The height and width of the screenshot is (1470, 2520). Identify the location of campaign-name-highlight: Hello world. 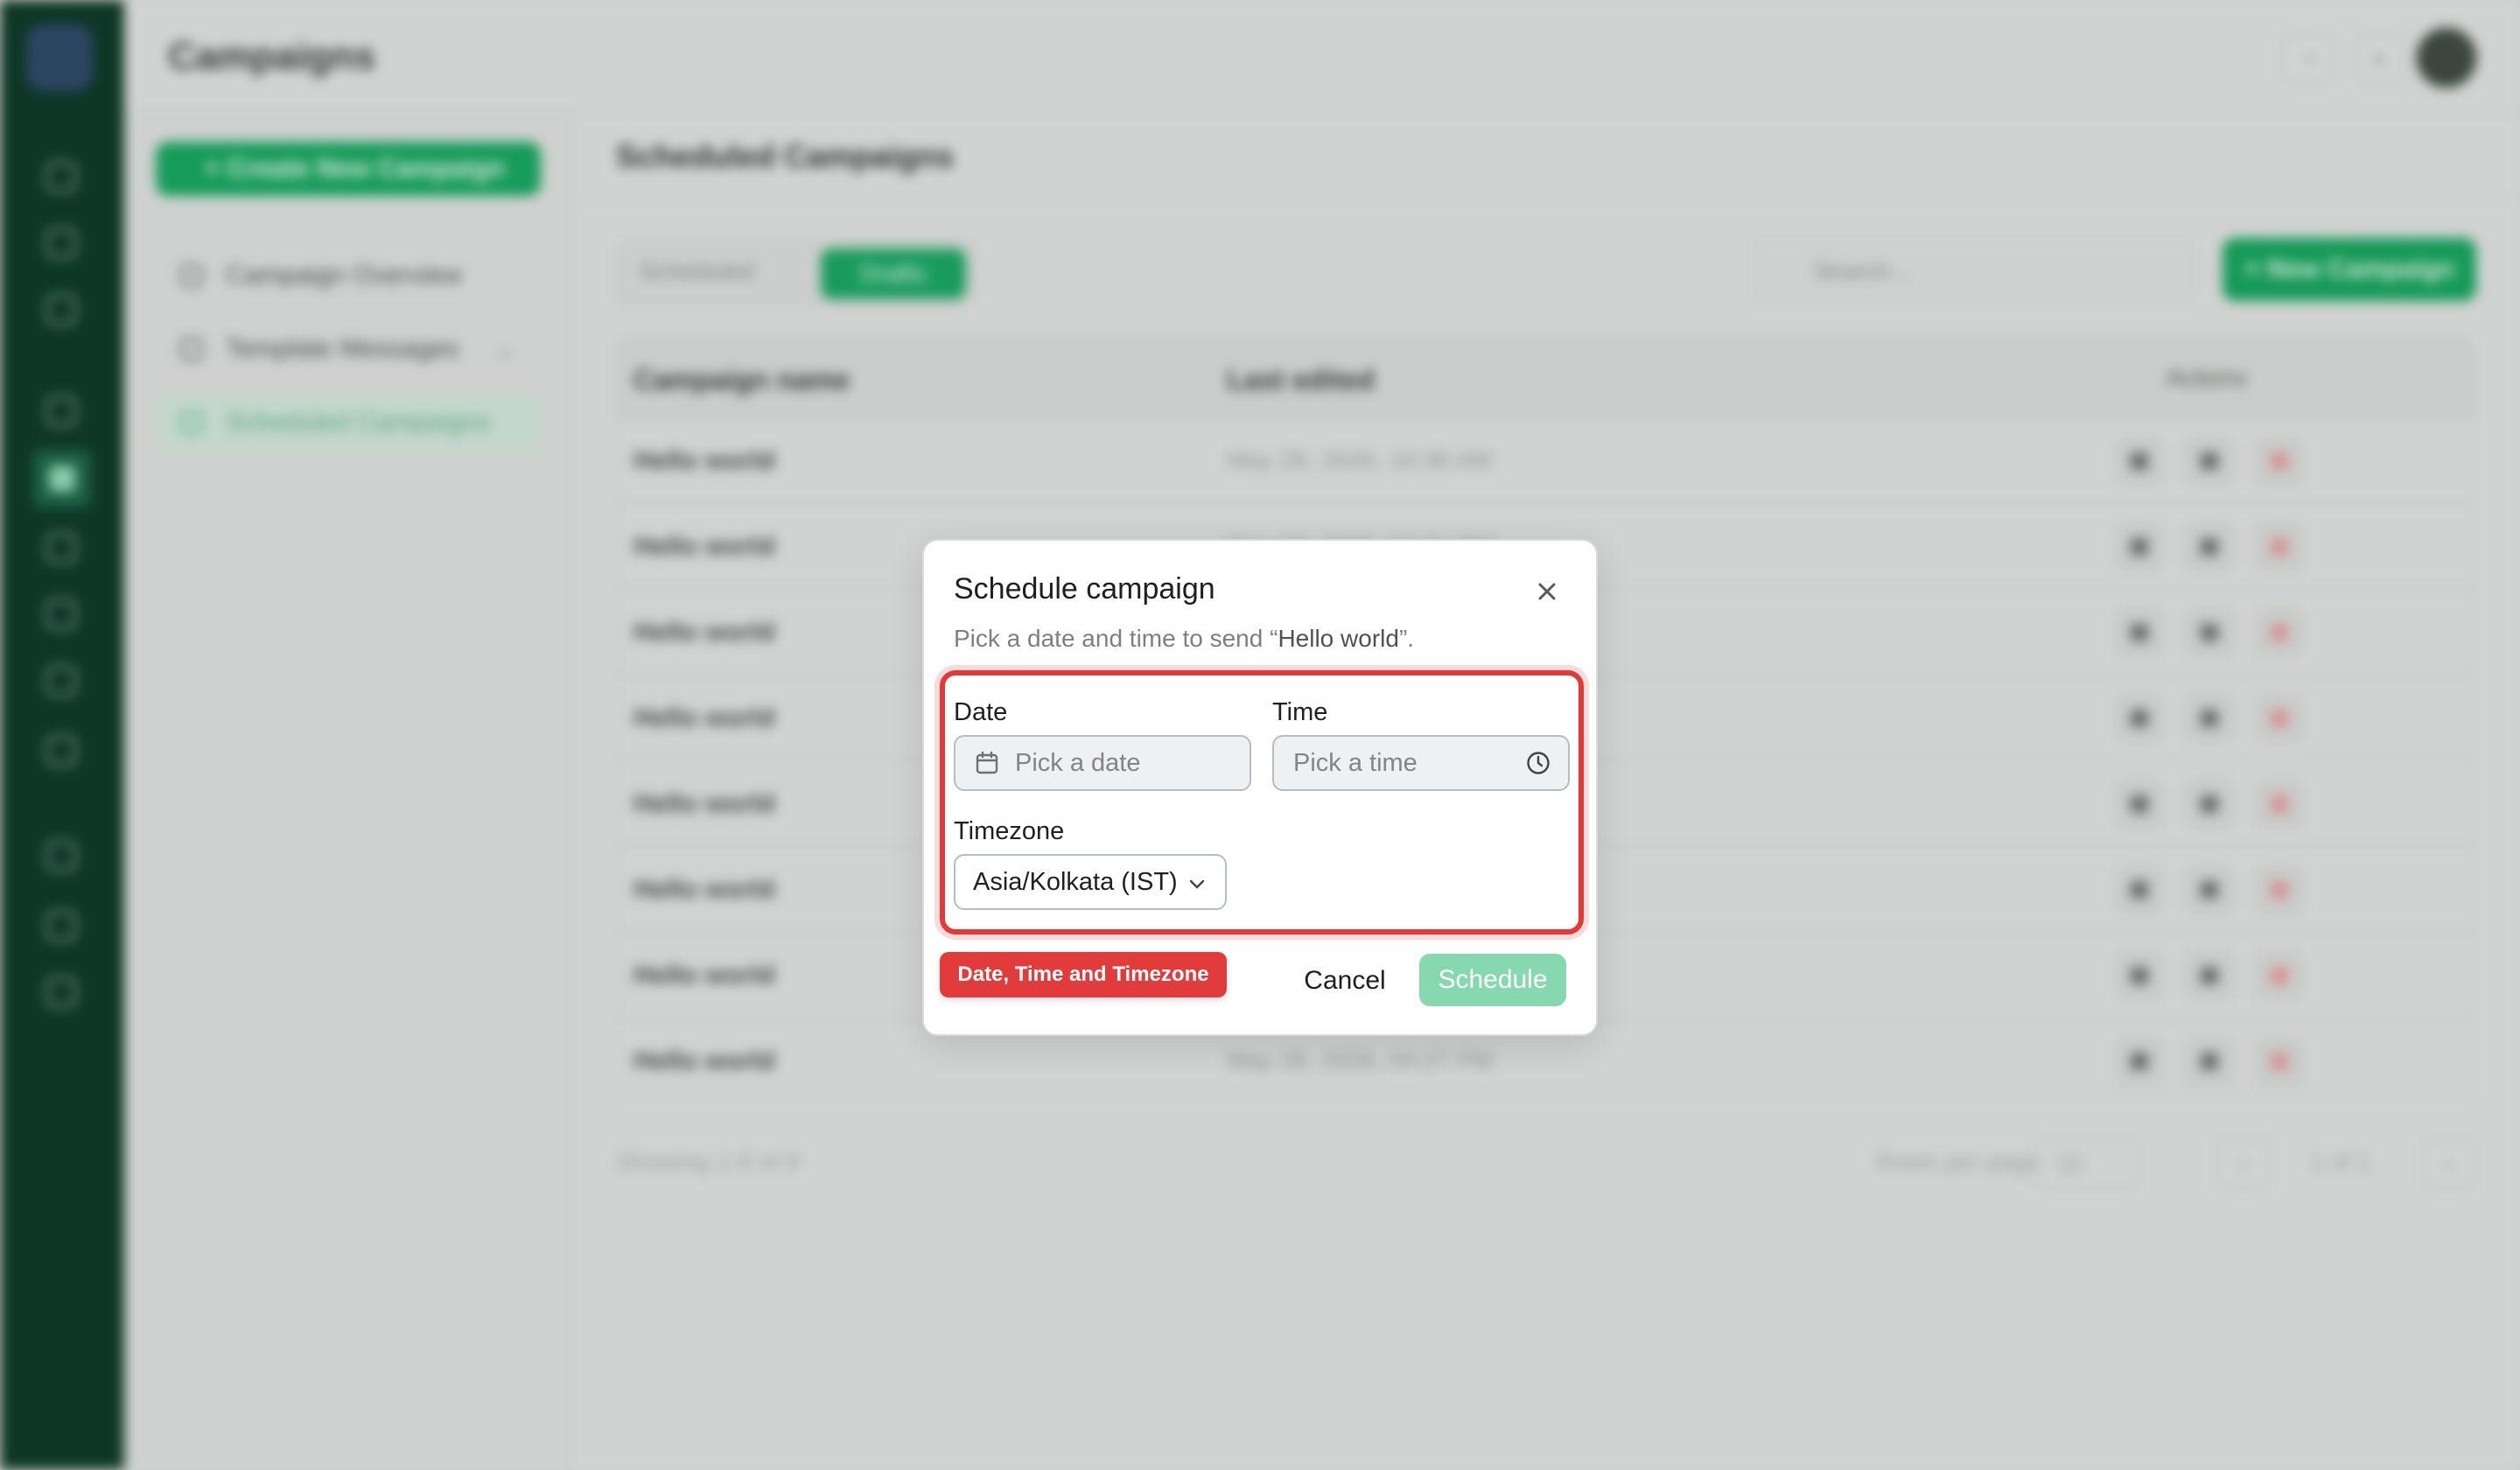
(1338, 638).